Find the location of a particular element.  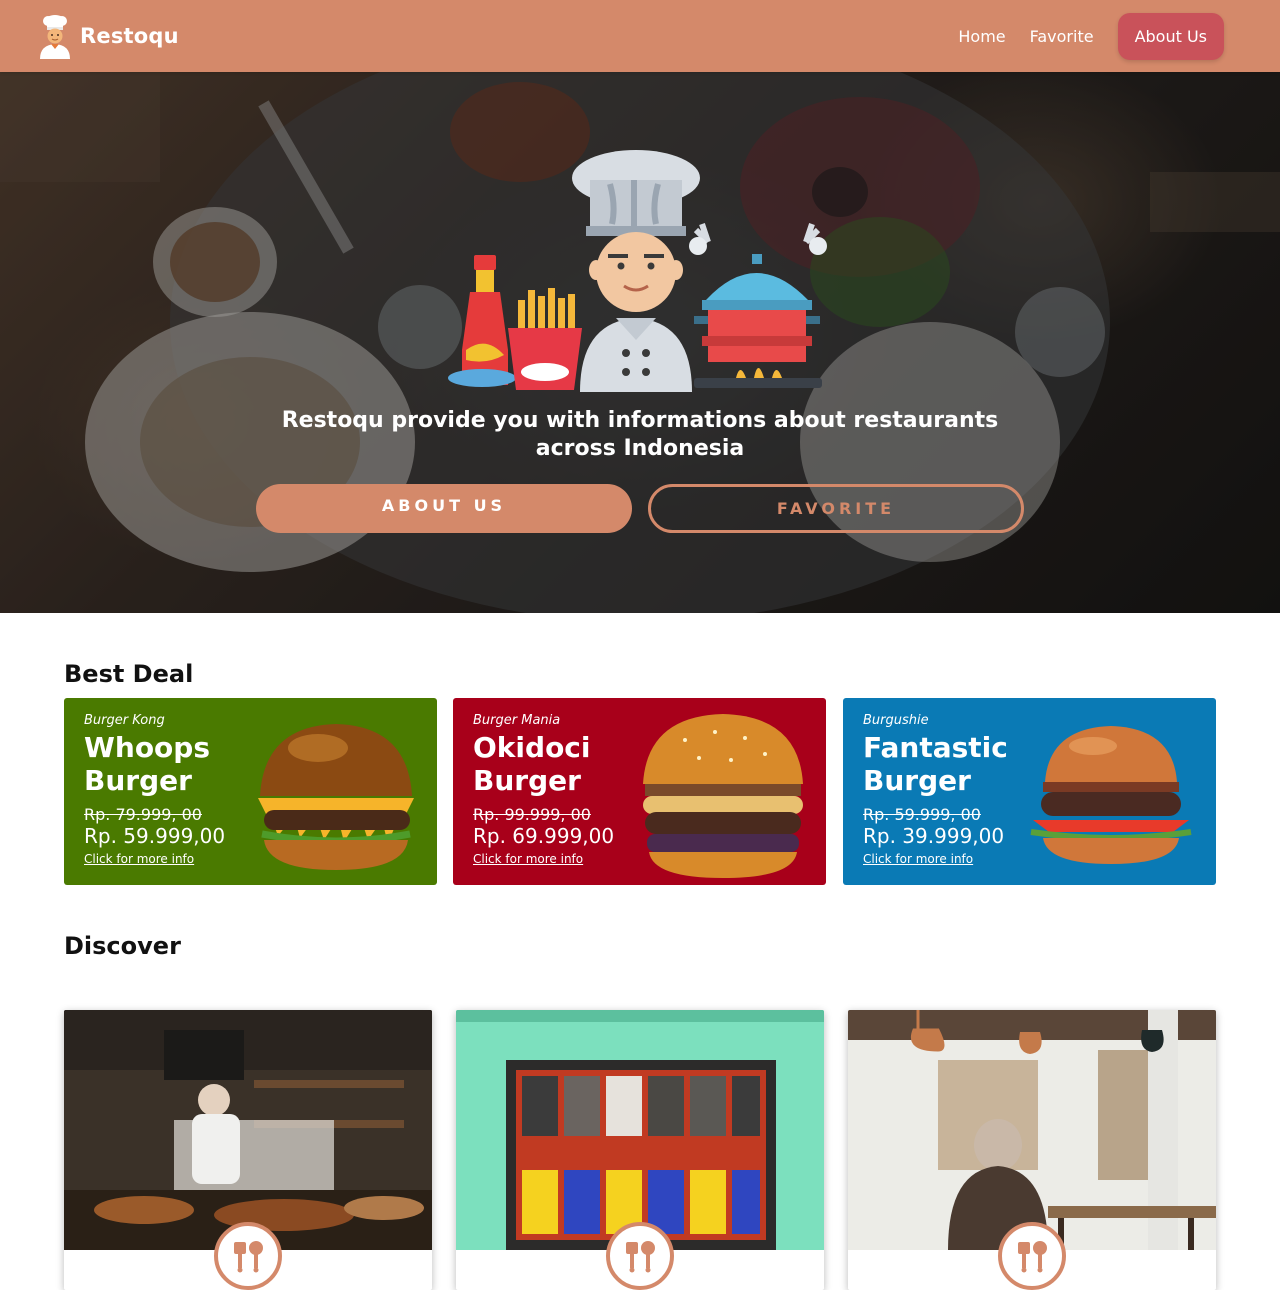

chef-logo-icon is located at coordinates (55, 37).